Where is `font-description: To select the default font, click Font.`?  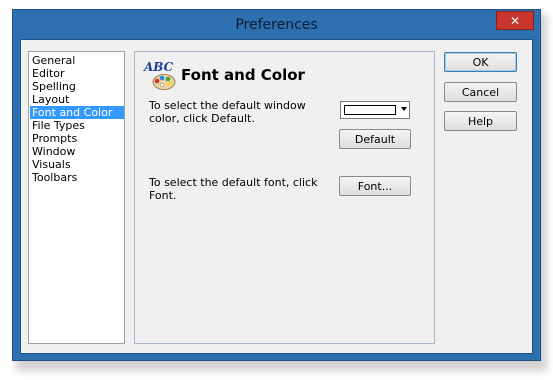
font-description: To select the default font, click Font. is located at coordinates (233, 189).